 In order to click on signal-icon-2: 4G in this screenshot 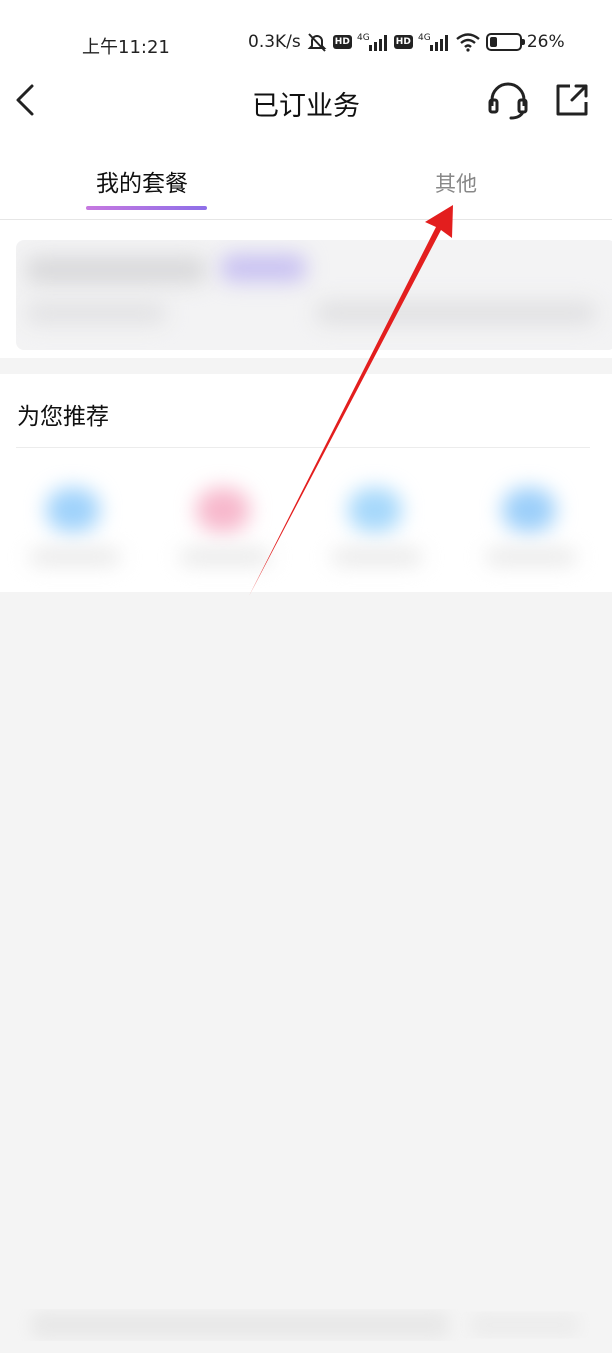, I will do `click(433, 42)`.